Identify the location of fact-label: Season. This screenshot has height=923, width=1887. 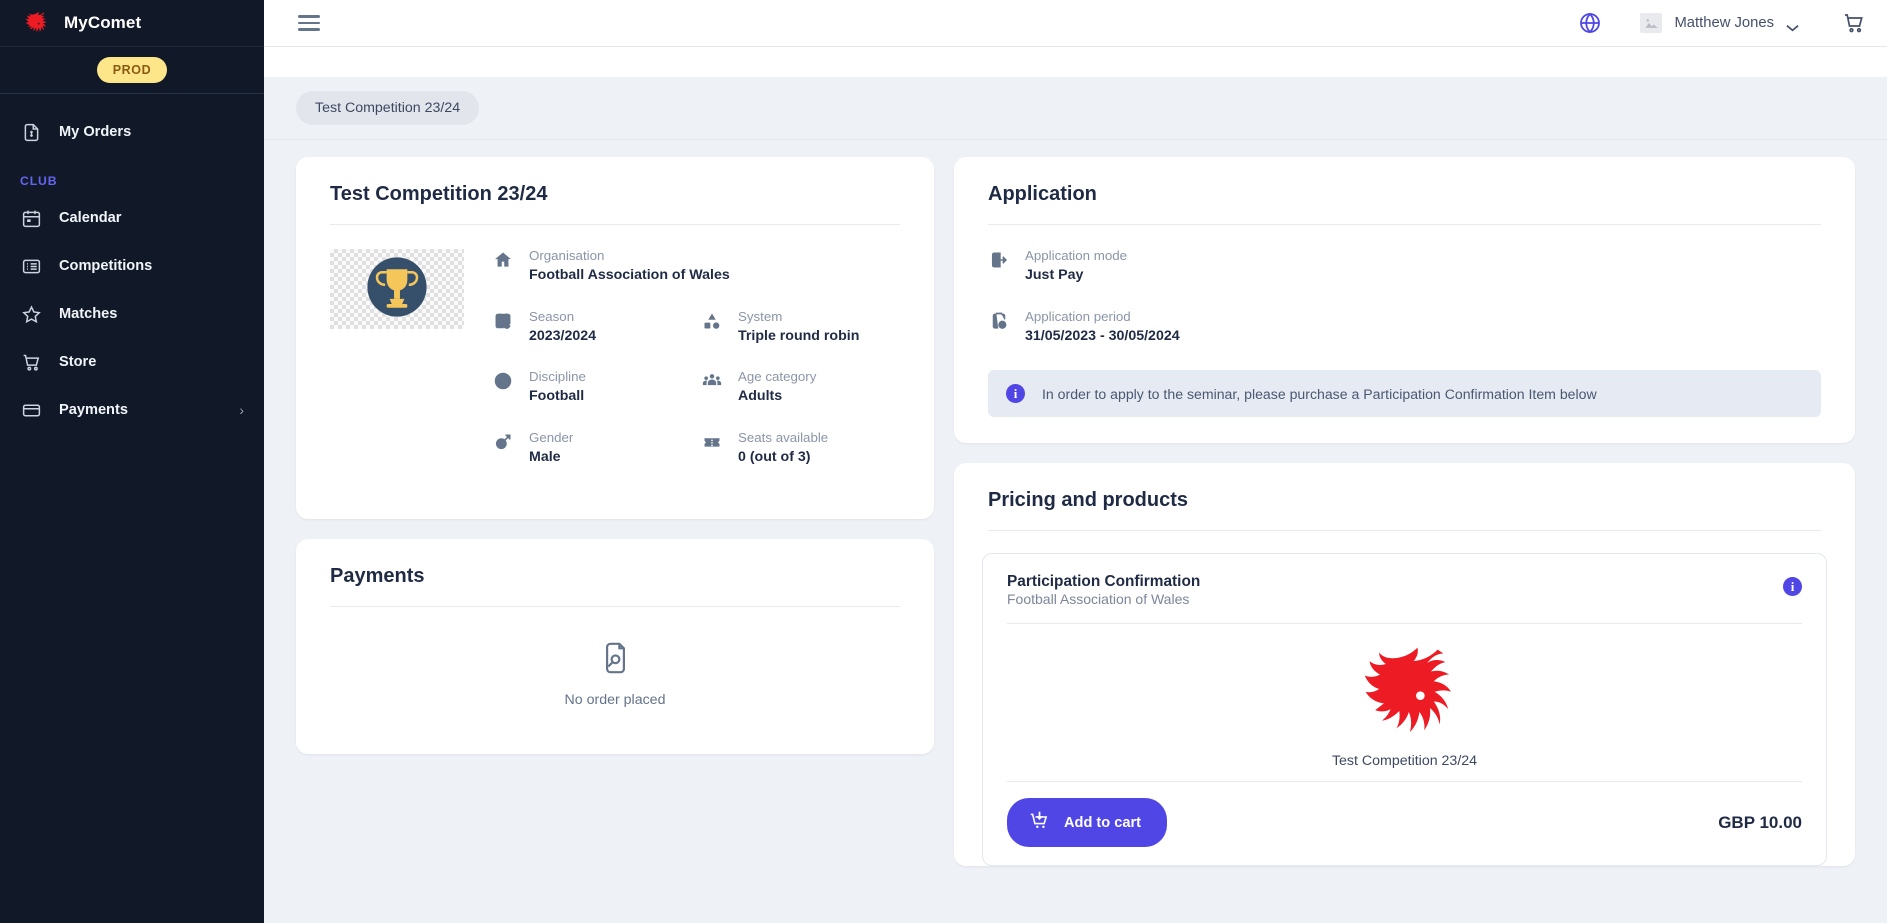
(552, 316).